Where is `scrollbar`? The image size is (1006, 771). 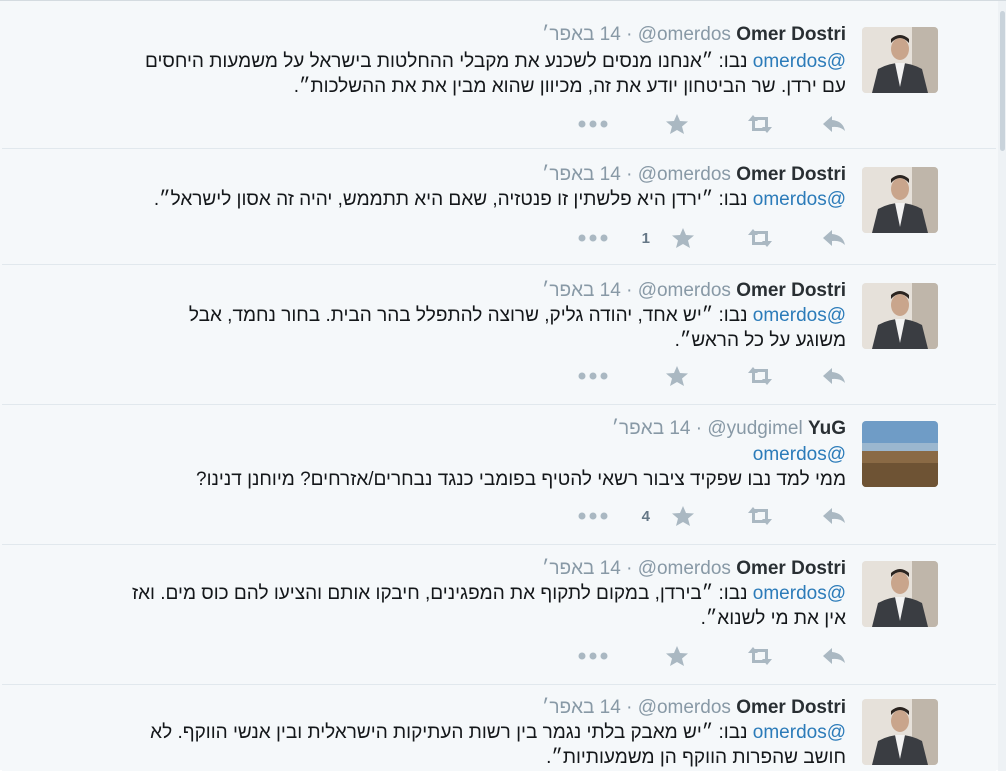 scrollbar is located at coordinates (1002, 386).